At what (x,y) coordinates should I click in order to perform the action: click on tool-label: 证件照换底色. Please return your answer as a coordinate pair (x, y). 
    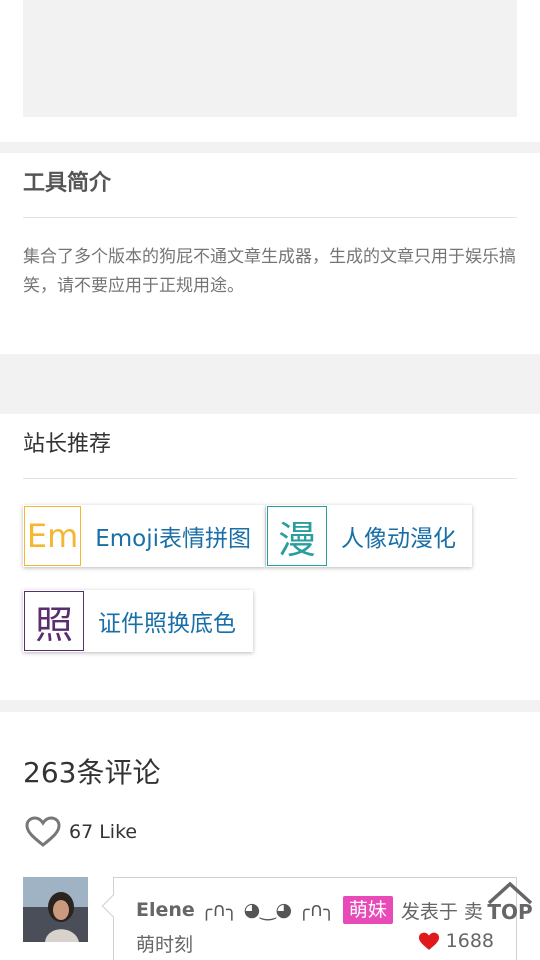
    Looking at the image, I should click on (167, 624).